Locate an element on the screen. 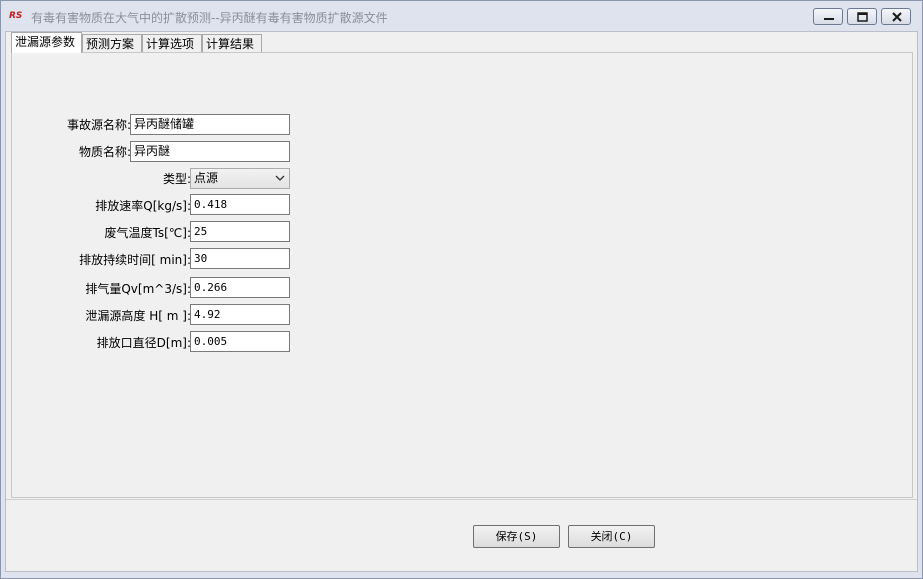 This screenshot has width=923, height=579. tab-prediction-scheme: 预测方案 is located at coordinates (112, 43).